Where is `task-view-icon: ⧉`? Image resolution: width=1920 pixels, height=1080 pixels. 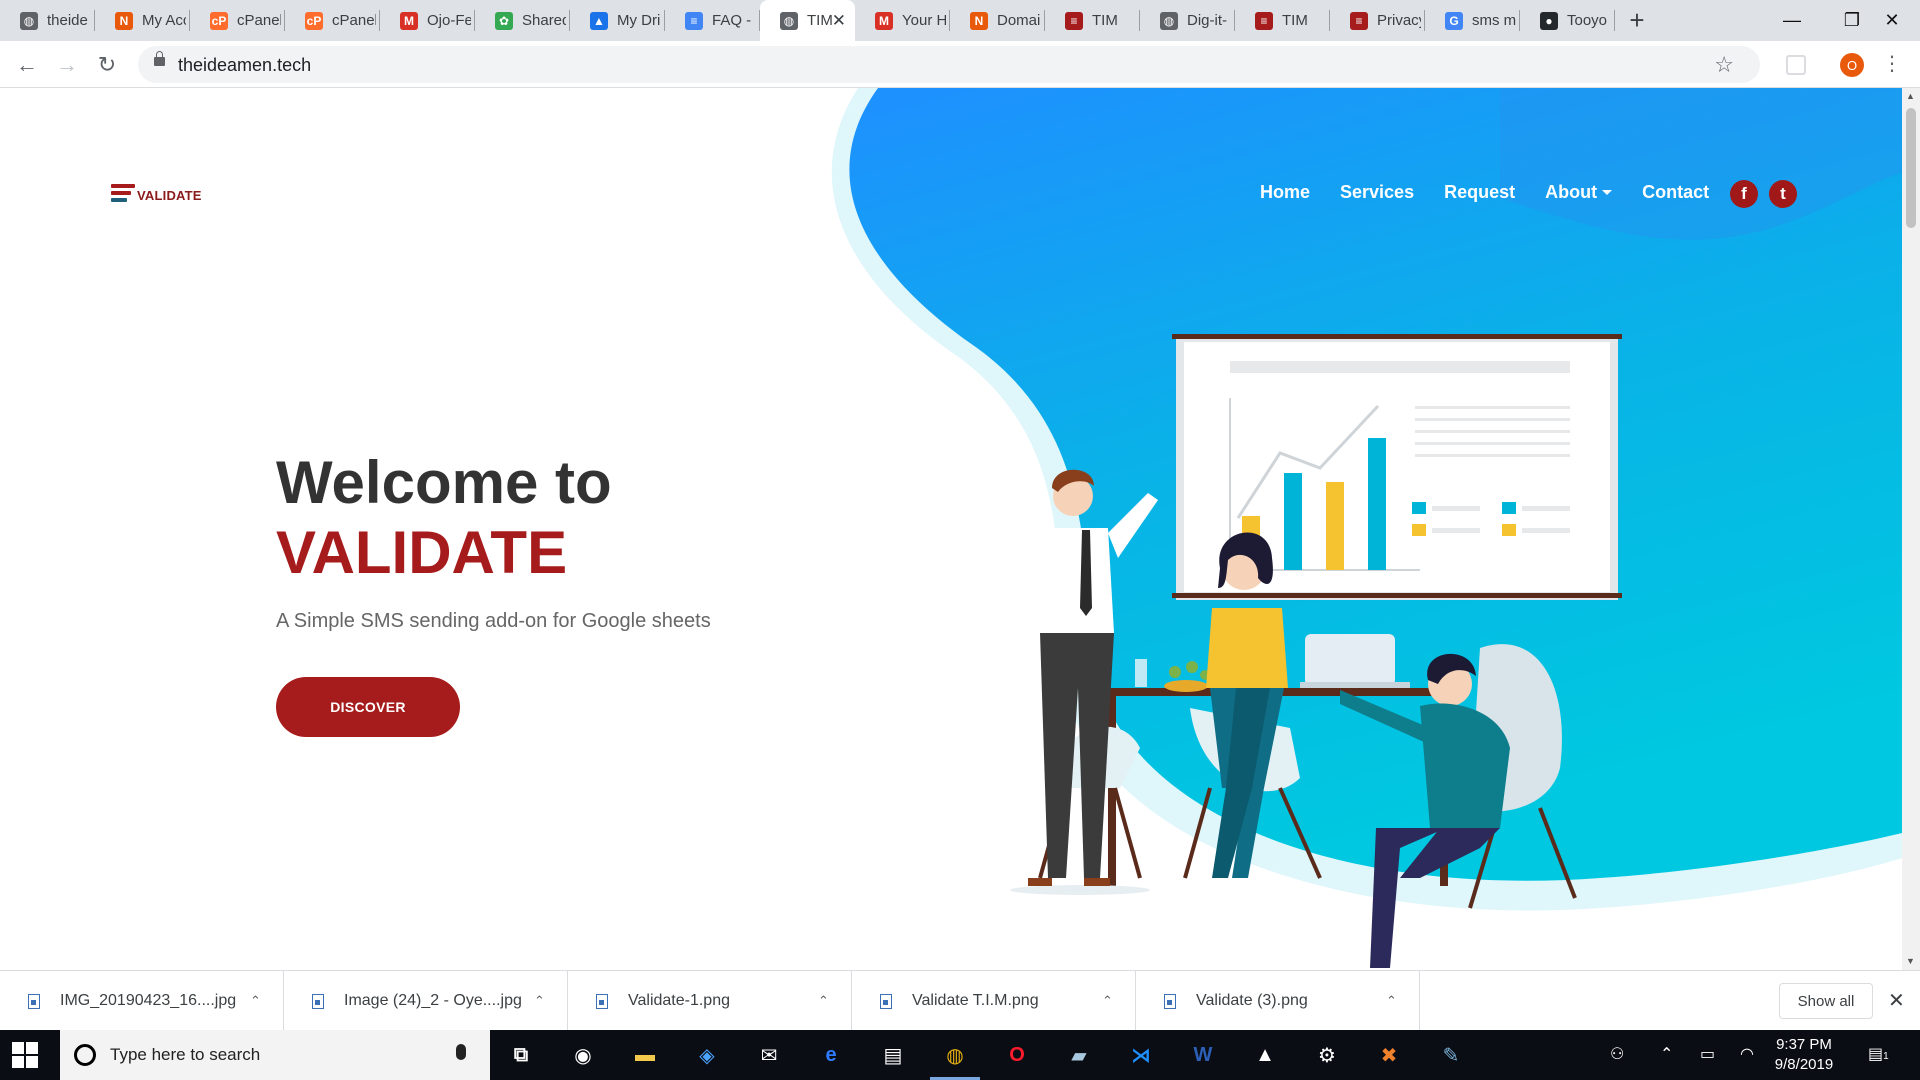 task-view-icon: ⧉ is located at coordinates (521, 1055).